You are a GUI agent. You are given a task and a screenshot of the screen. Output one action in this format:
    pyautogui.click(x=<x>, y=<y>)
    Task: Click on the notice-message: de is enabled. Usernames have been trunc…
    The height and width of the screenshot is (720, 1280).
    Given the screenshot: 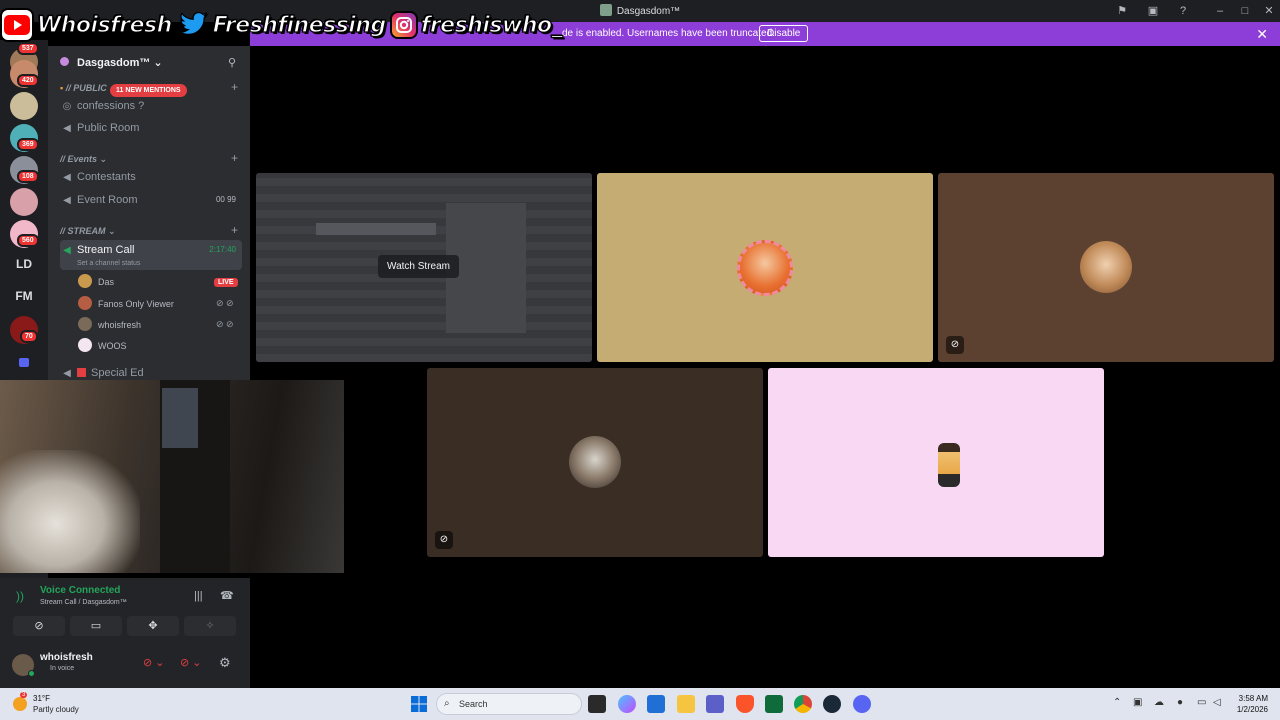 What is the action you would take?
    pyautogui.click(x=668, y=33)
    